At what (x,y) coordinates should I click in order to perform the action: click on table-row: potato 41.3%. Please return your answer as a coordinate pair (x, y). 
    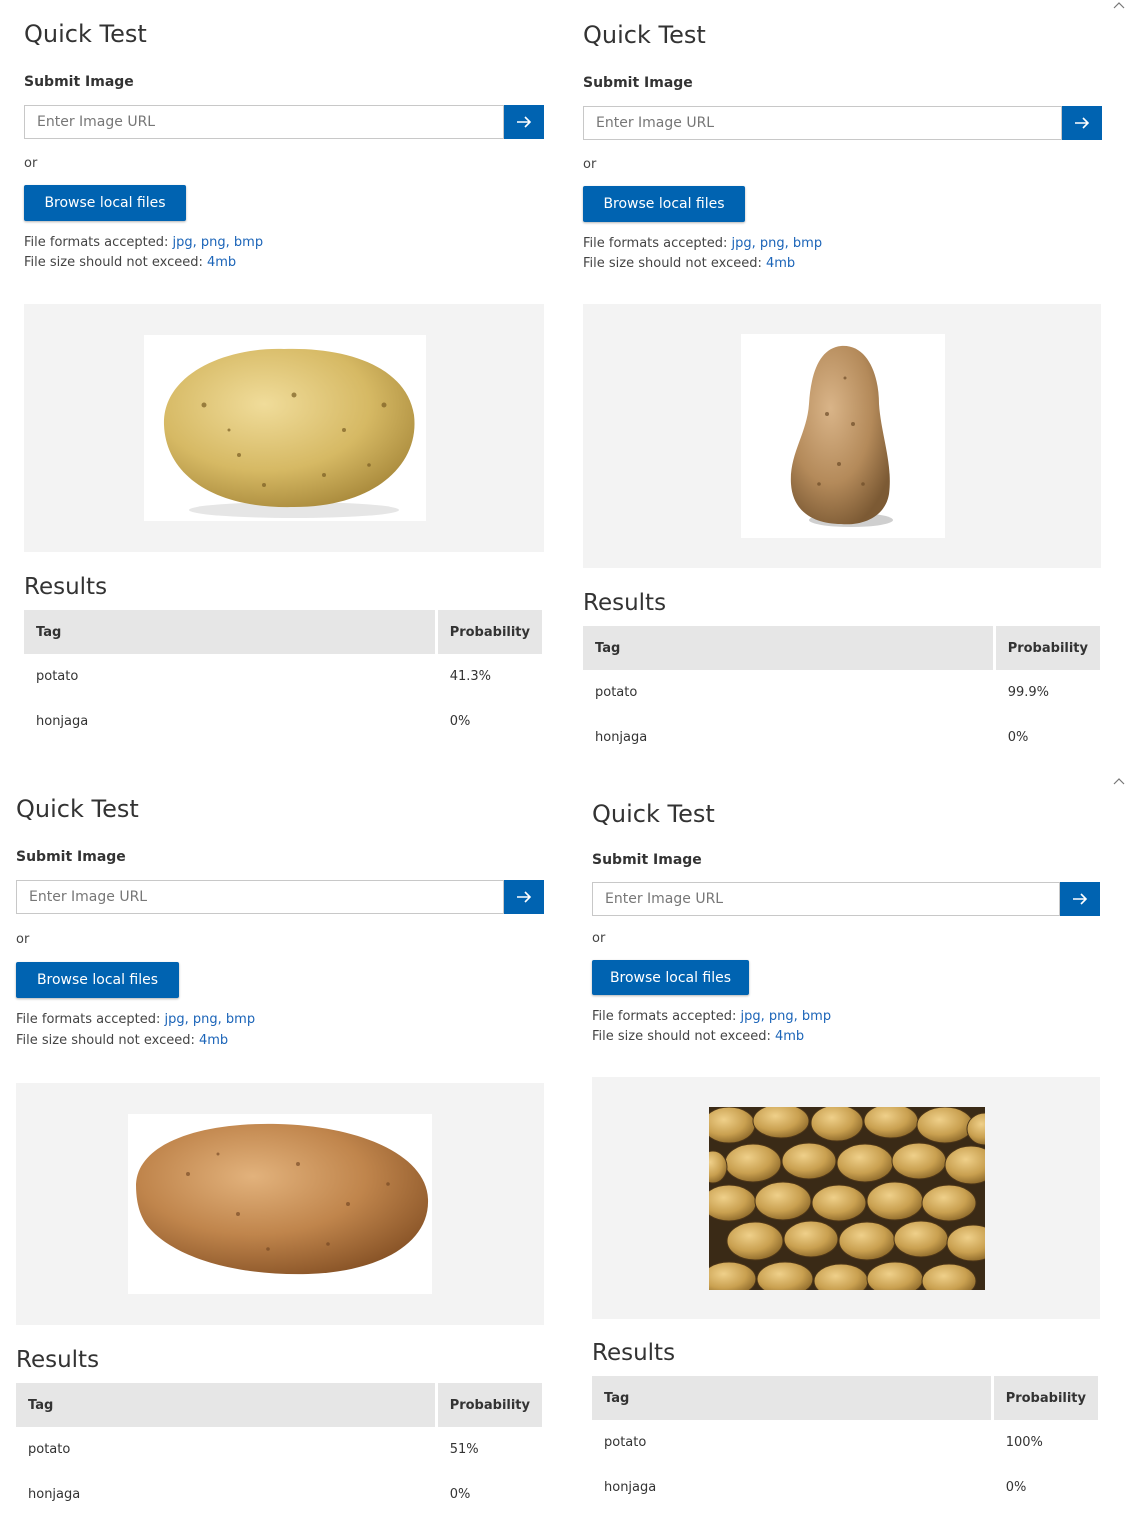
    Looking at the image, I should click on (283, 676).